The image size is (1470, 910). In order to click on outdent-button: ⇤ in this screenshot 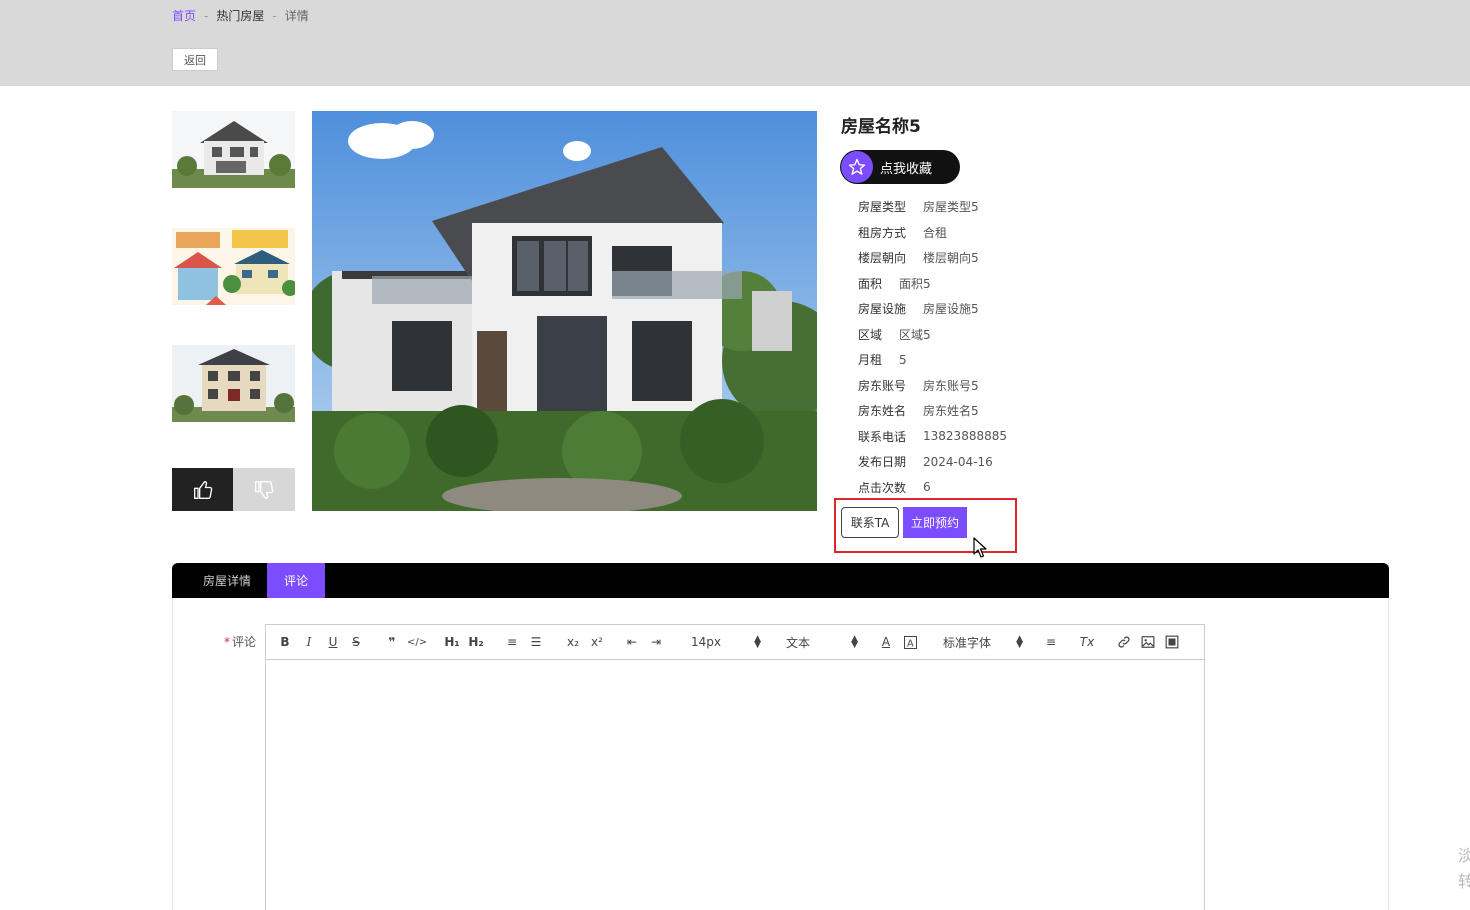, I will do `click(632, 642)`.